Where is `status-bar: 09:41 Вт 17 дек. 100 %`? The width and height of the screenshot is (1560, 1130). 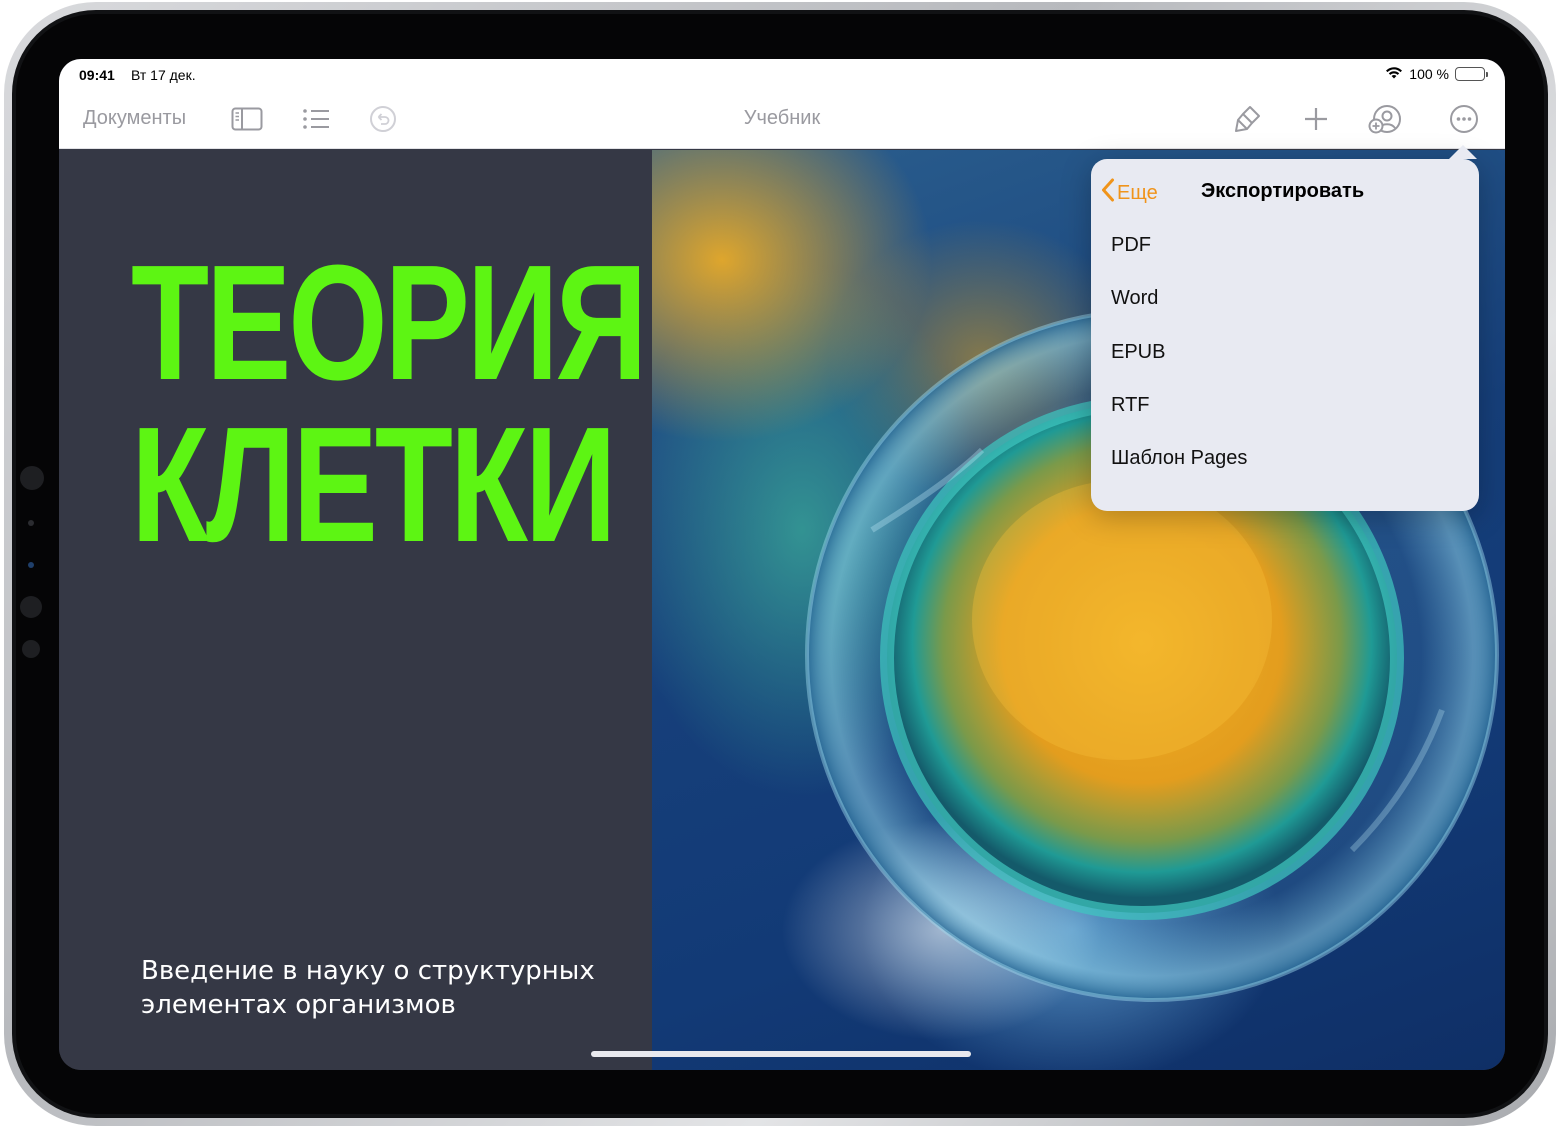
status-bar: 09:41 Вт 17 дек. 100 % is located at coordinates (782, 74).